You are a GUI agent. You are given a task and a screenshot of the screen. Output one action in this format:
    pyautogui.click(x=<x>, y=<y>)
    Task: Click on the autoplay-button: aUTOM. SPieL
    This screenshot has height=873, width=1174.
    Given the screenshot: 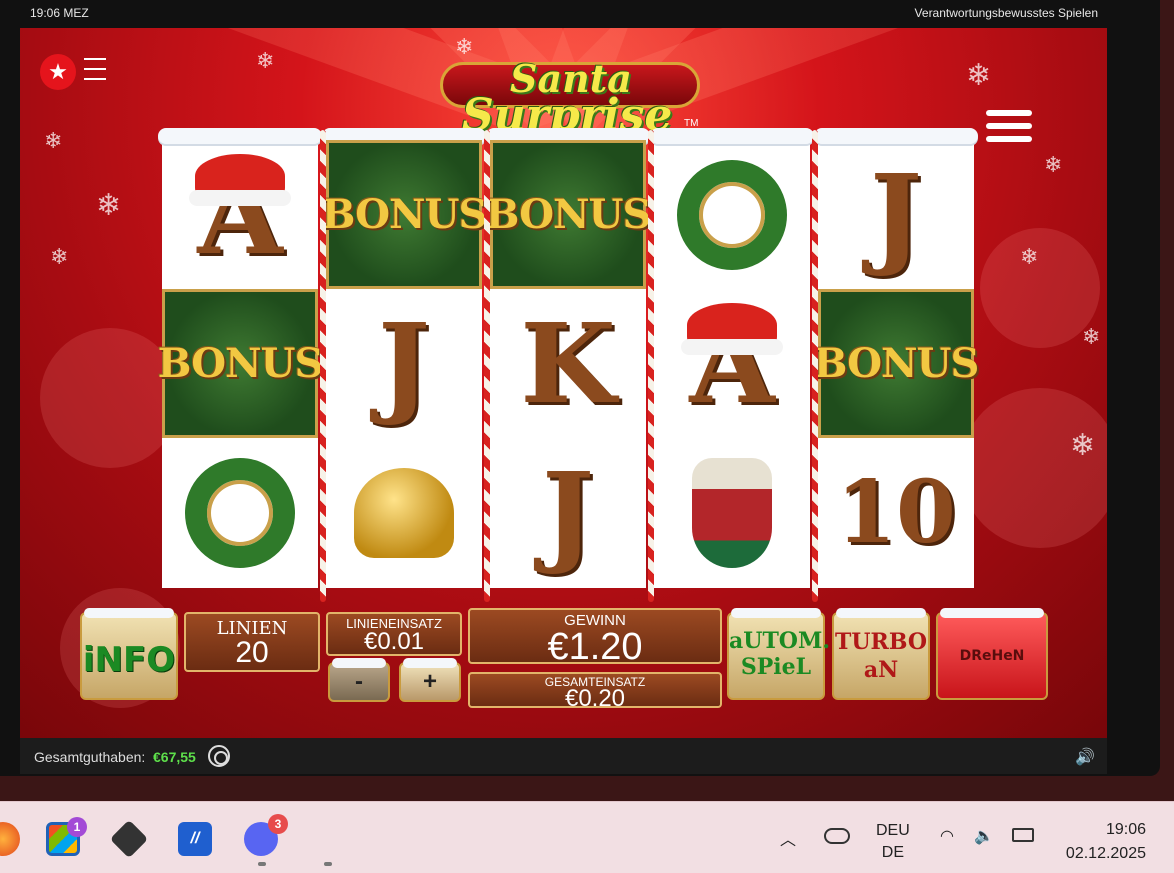 What is the action you would take?
    pyautogui.click(x=778, y=654)
    